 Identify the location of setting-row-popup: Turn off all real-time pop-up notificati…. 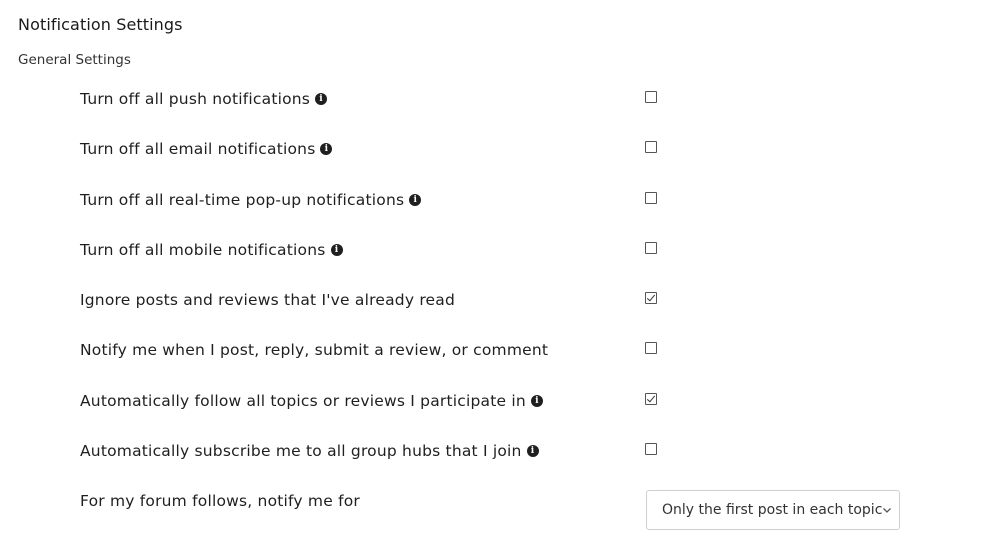
(499, 201).